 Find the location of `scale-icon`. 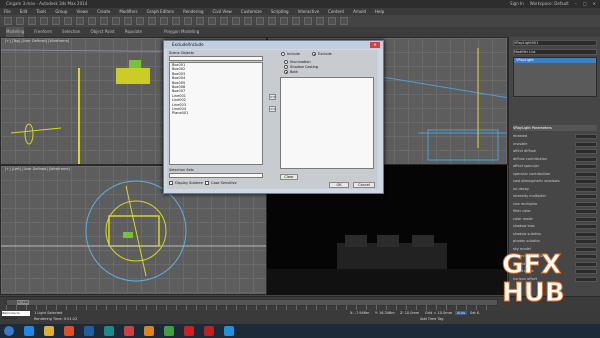

scale-icon is located at coordinates (152, 21).